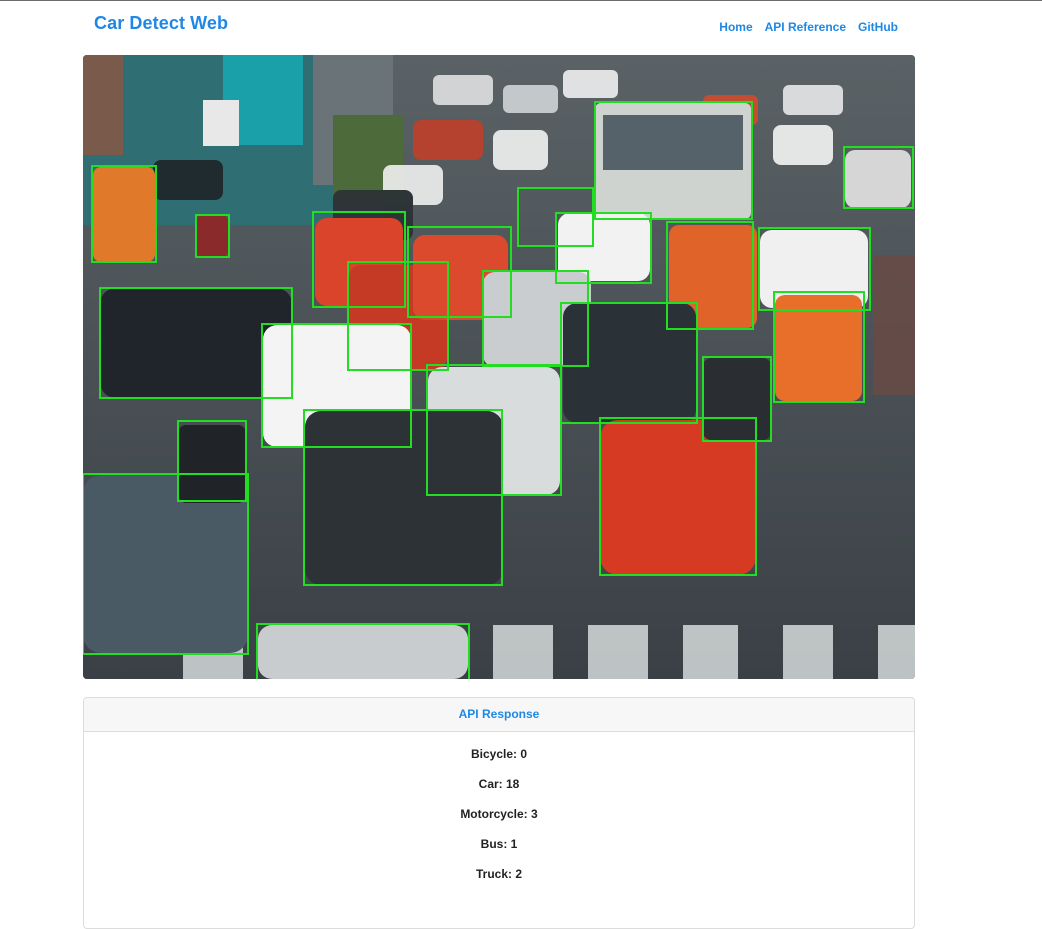  What do you see at coordinates (499, 874) in the screenshot?
I see `count-truck: Truck: 2` at bounding box center [499, 874].